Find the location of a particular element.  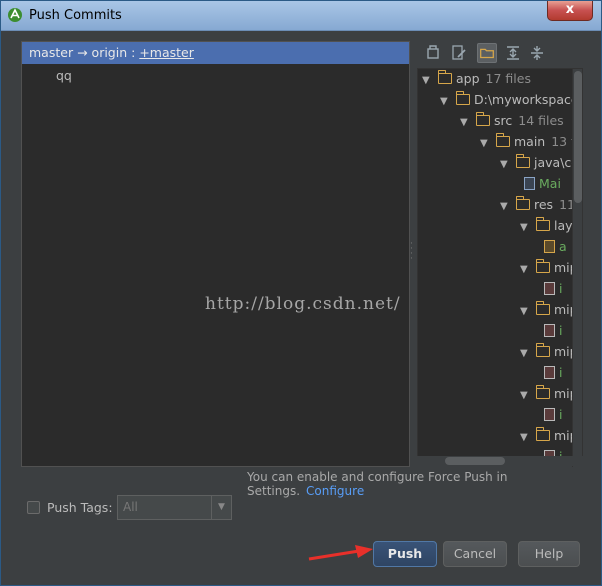

tree-folder-row: ▼ main 13 fil is located at coordinates (531, 143).